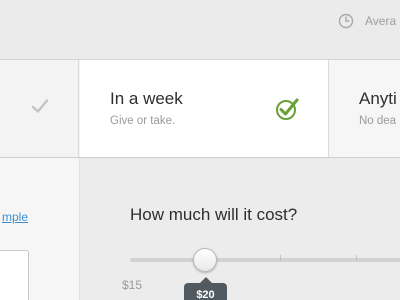 The width and height of the screenshot is (400, 300). What do you see at coordinates (40, 229) in the screenshot?
I see `left-panel: mple` at bounding box center [40, 229].